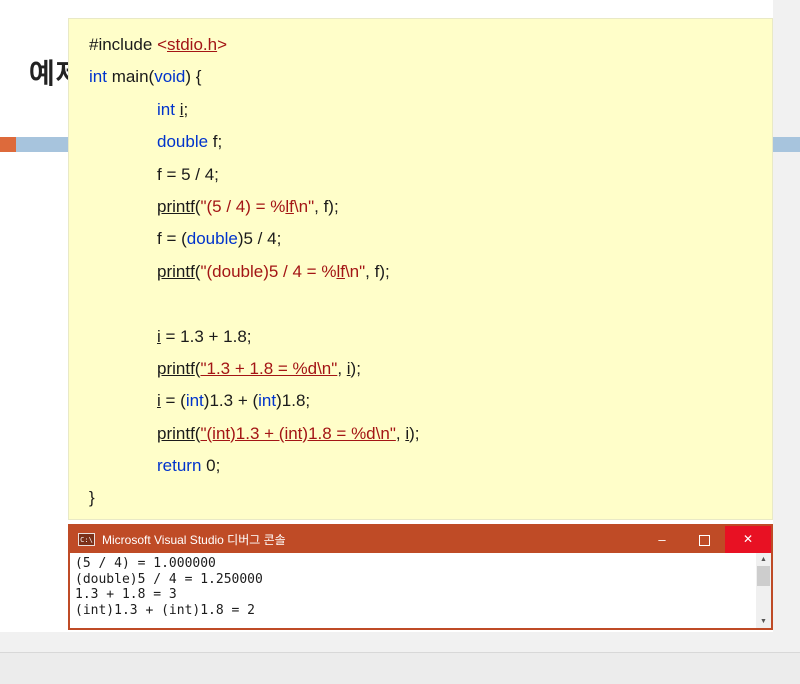 The width and height of the screenshot is (800, 684). I want to click on code-line: printf("1.3 + 1.8 = %d\n", i);, so click(430, 369).